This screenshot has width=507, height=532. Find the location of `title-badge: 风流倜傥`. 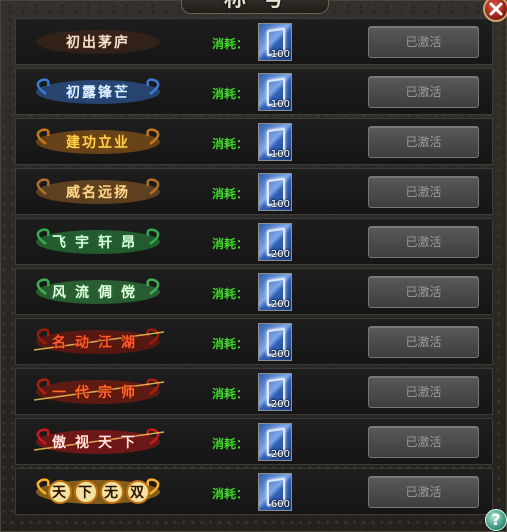

title-badge: 风流倜傥 is located at coordinates (98, 292).